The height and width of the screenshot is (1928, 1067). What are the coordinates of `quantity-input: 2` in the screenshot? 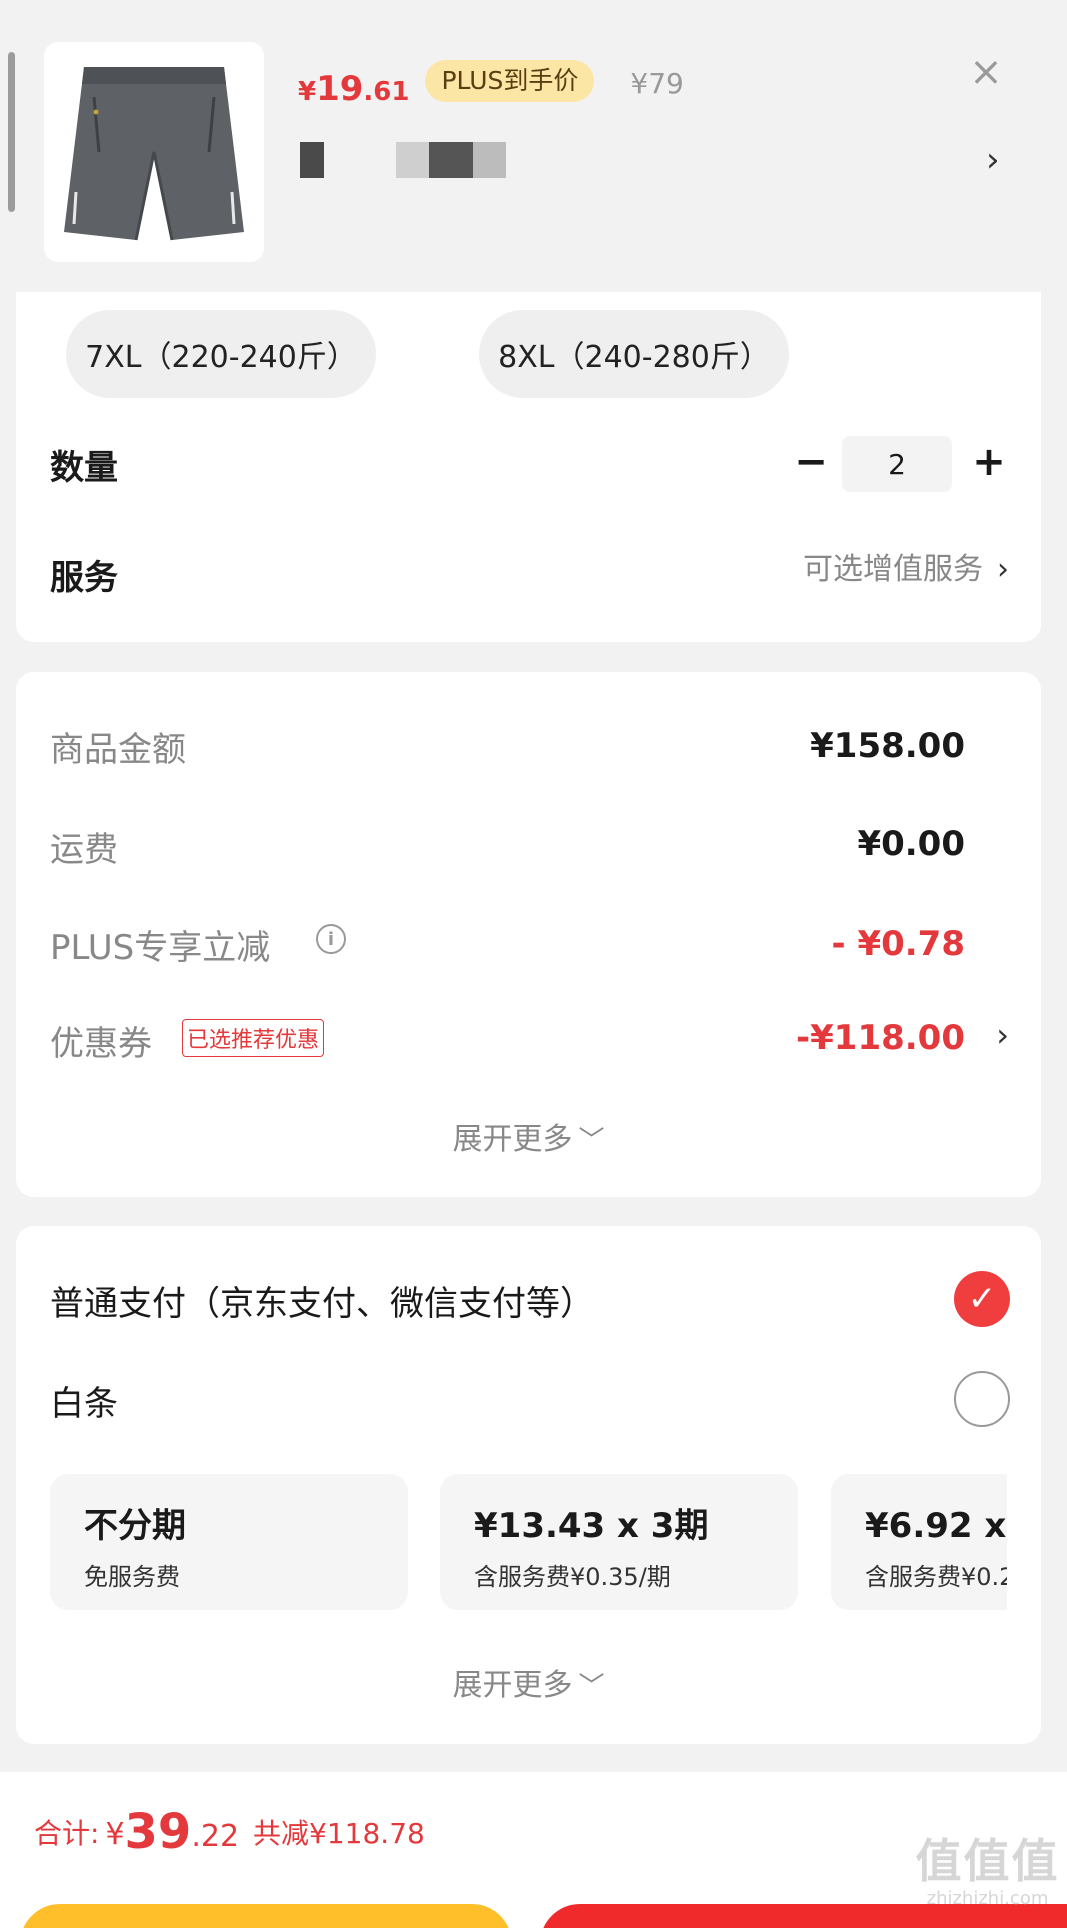 It's located at (897, 464).